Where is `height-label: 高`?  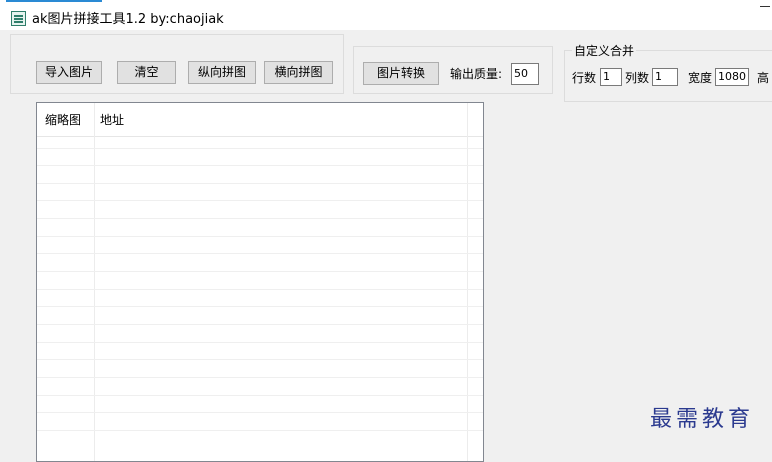 height-label: 高 is located at coordinates (763, 78).